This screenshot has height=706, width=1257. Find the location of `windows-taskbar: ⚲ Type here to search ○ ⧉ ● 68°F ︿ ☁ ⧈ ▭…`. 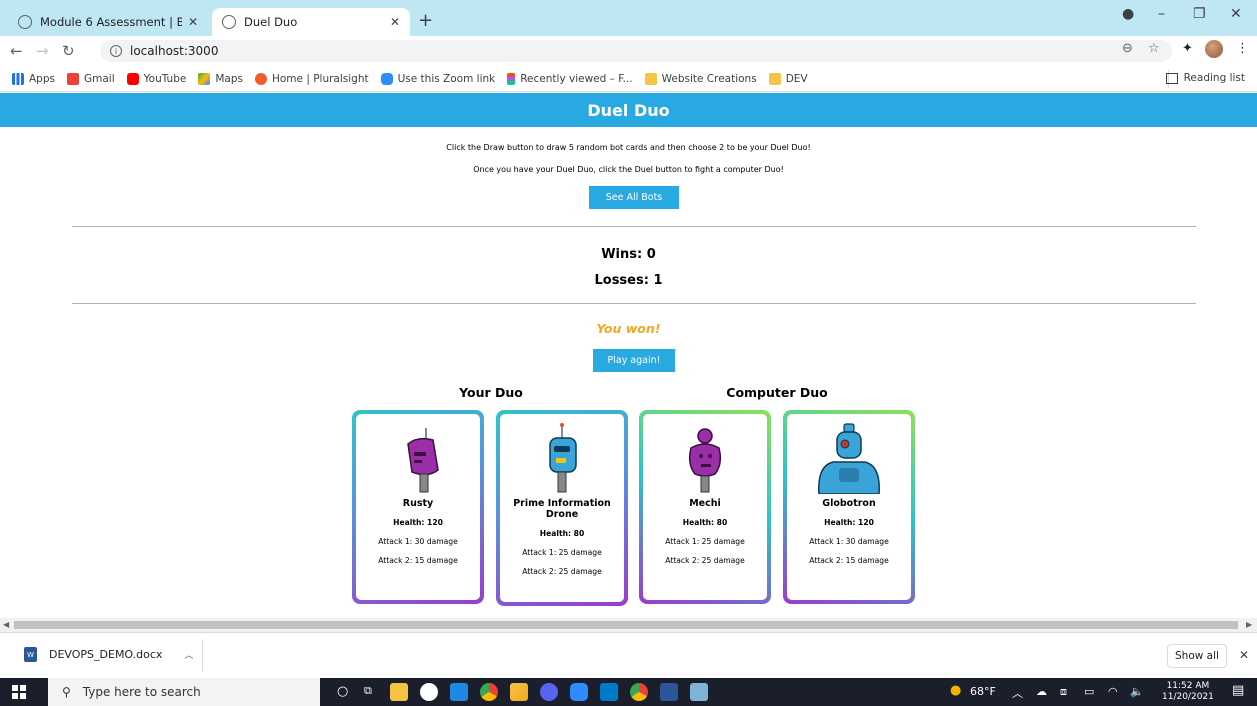

windows-taskbar: ⚲ Type here to search ○ ⧉ ● 68°F ︿ ☁ ⧈ ▭… is located at coordinates (628, 692).